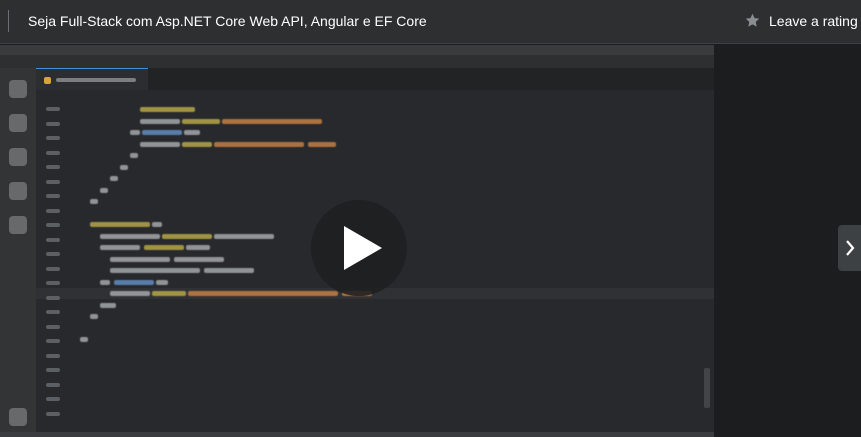 This screenshot has width=861, height=437. What do you see at coordinates (18, 252) in the screenshot?
I see `video-editor-activitybar` at bounding box center [18, 252].